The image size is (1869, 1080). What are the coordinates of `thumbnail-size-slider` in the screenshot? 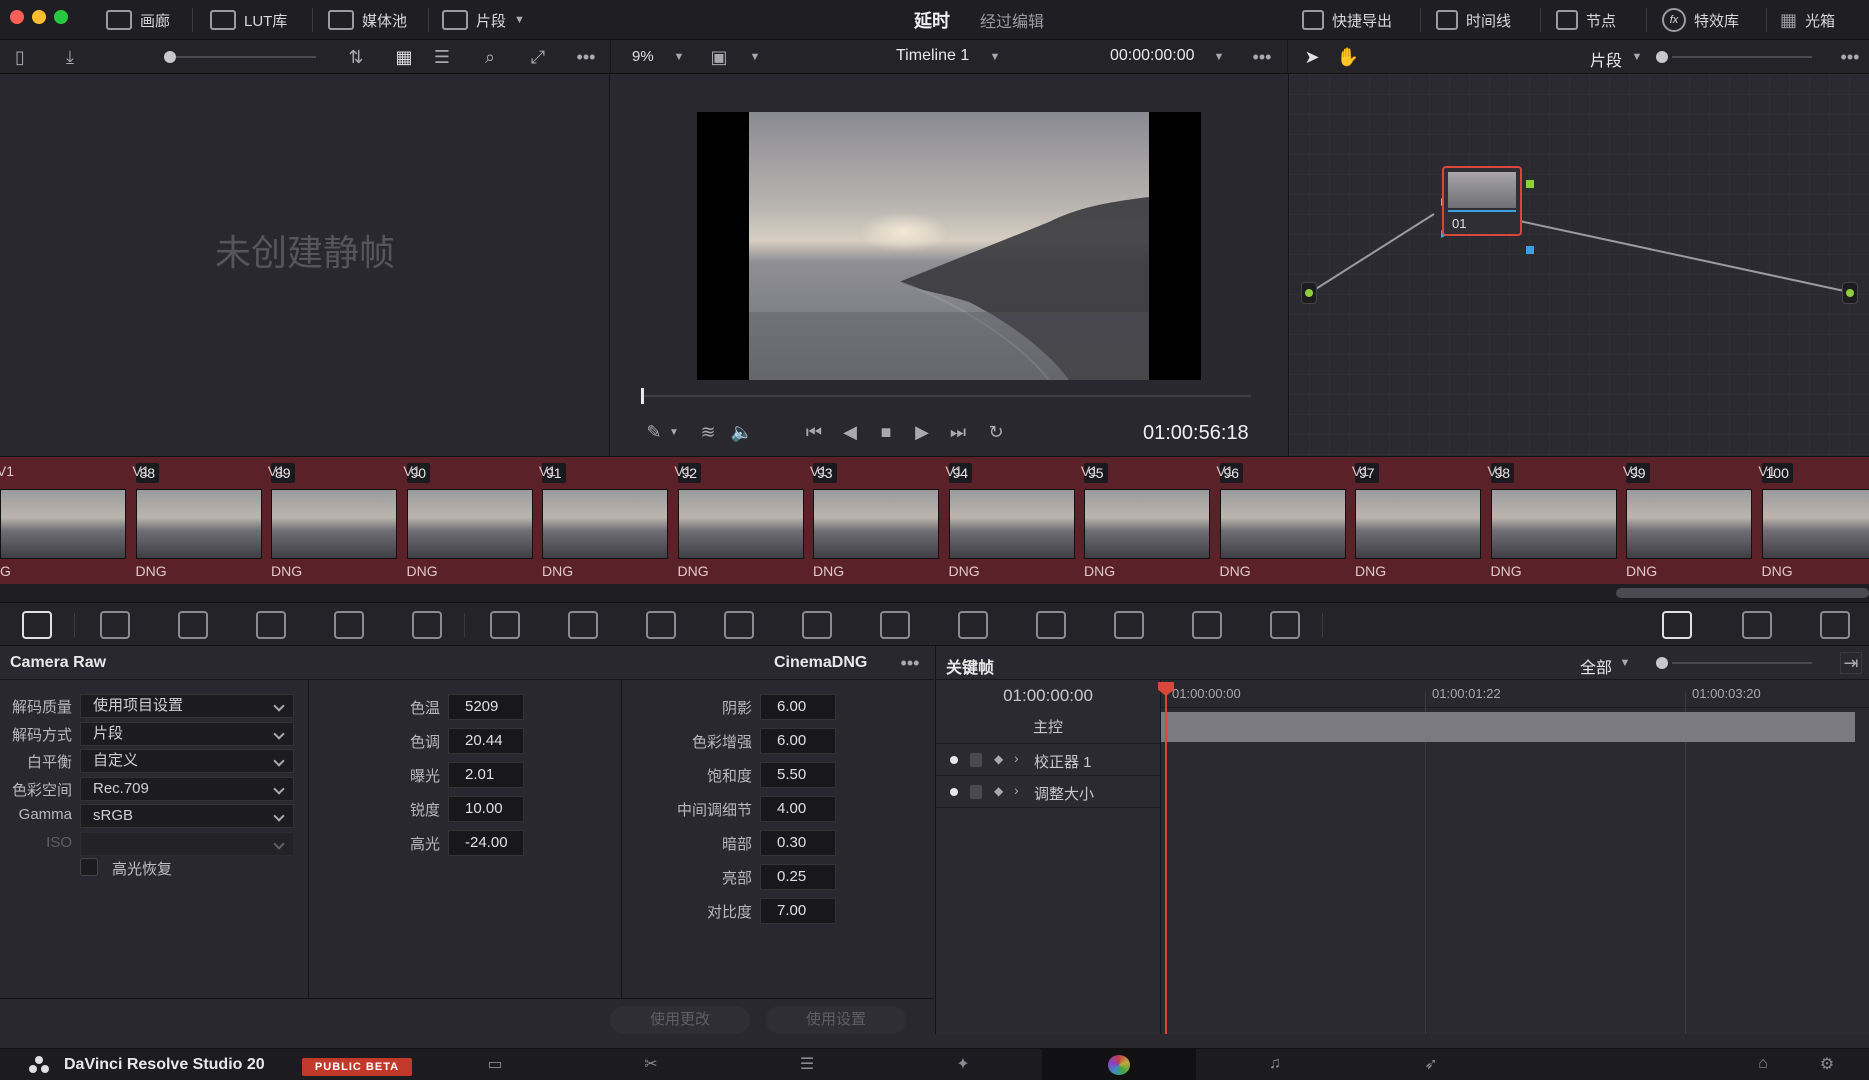 It's located at (242, 57).